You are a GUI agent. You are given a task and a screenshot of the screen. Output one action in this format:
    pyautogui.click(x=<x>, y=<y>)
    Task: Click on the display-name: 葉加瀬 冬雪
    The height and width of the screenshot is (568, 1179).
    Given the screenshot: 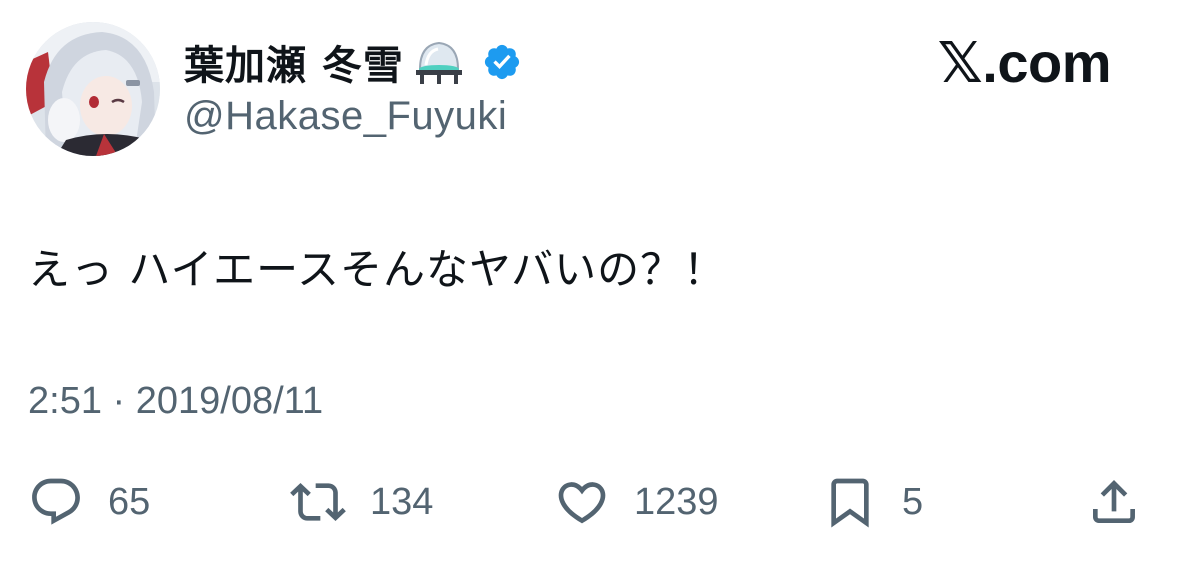 What is the action you would take?
    pyautogui.click(x=294, y=62)
    